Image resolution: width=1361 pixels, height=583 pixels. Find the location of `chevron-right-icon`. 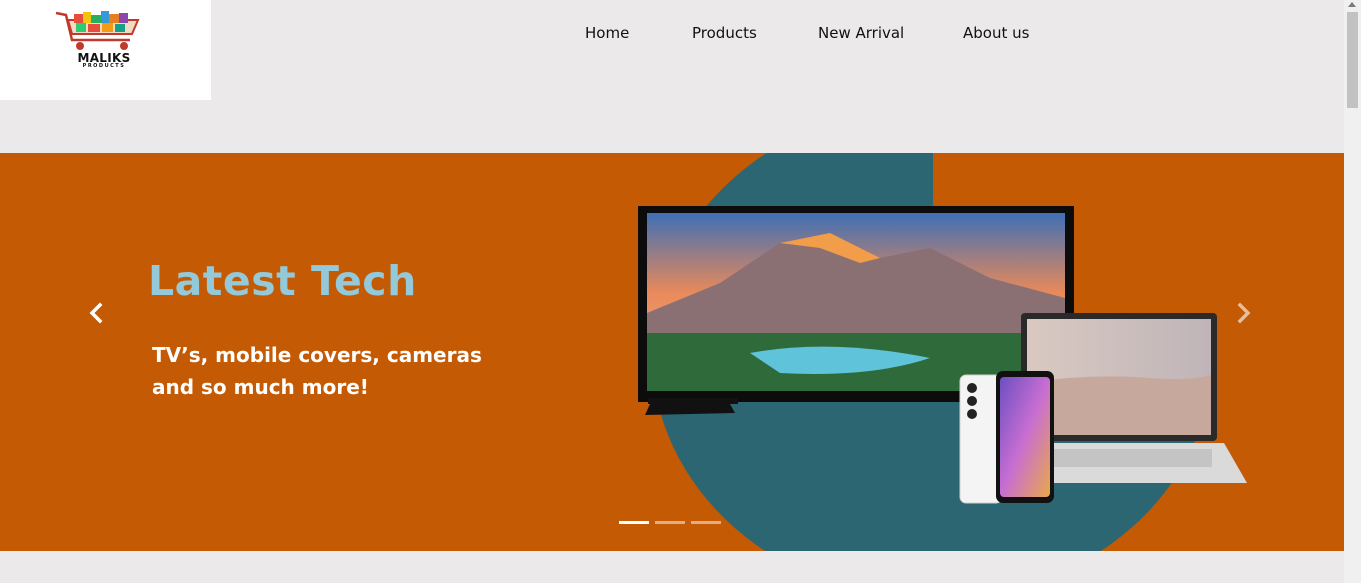

chevron-right-icon is located at coordinates (1244, 313).